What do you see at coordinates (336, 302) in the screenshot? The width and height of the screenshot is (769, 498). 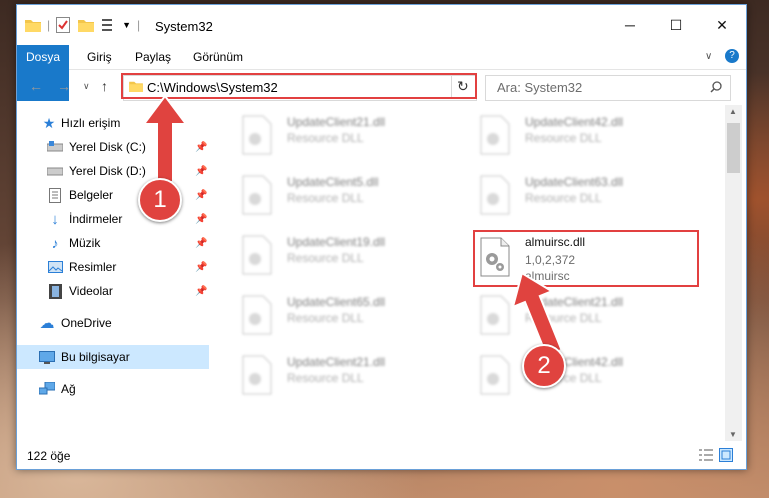 I see `file-name: UpdateClient65.dll` at bounding box center [336, 302].